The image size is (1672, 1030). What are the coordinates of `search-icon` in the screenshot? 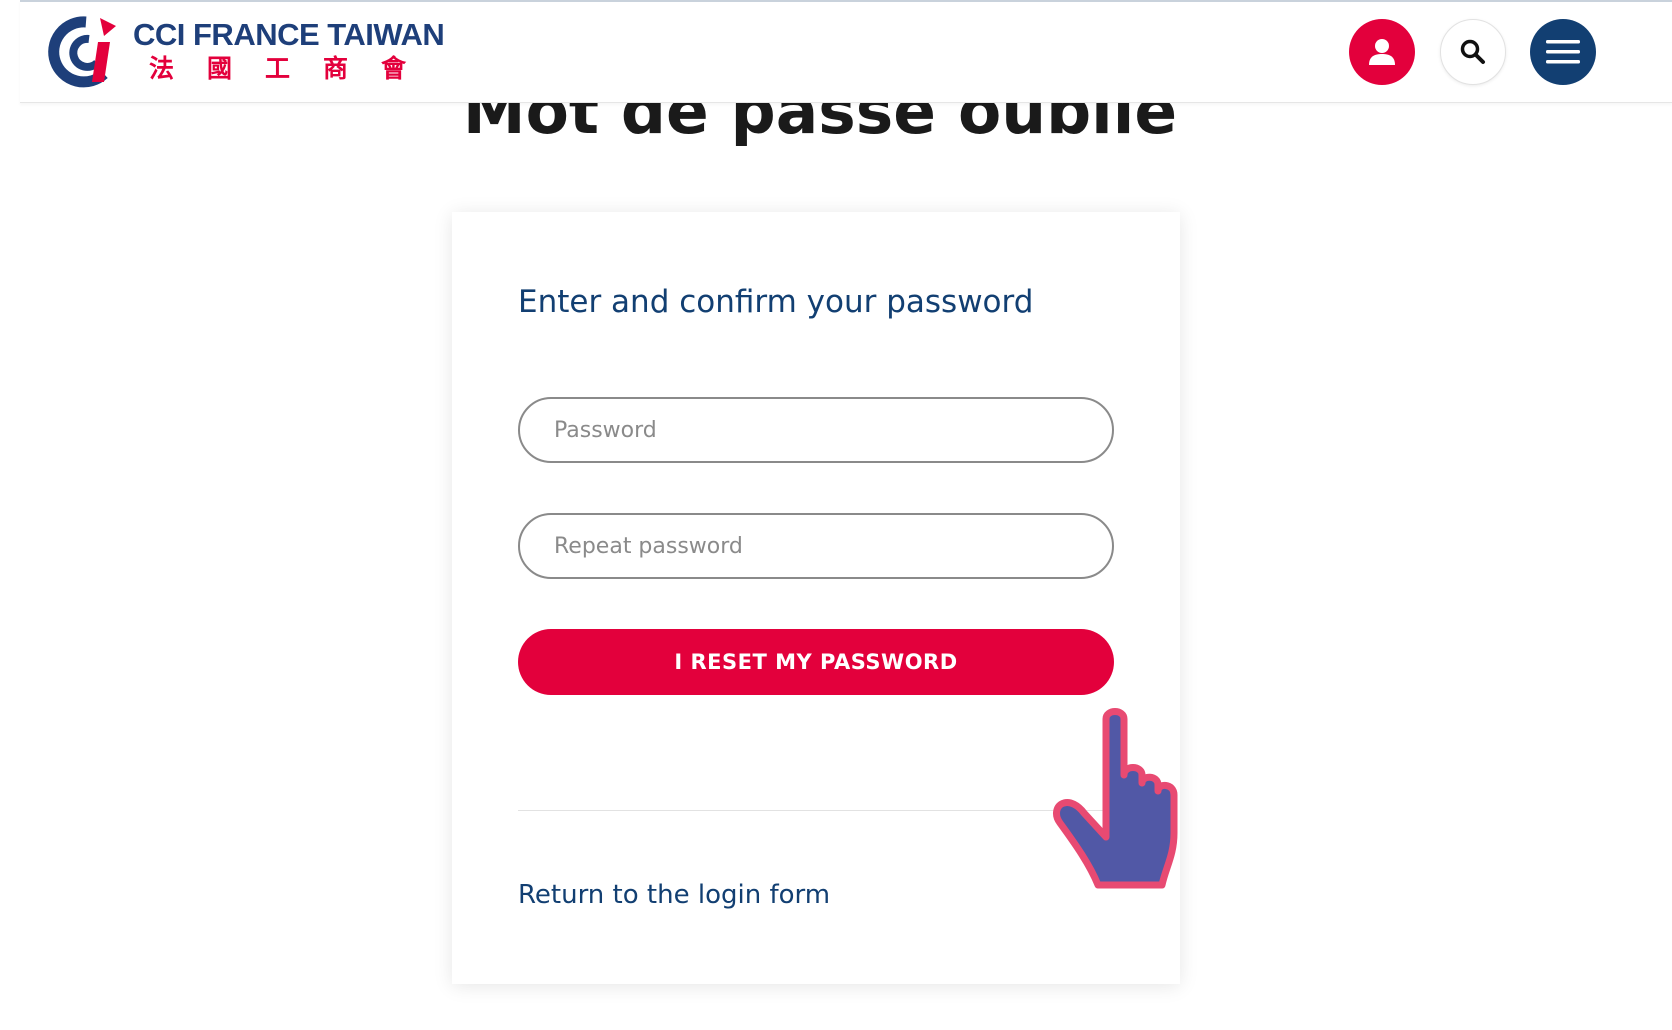 It's located at (1472, 51).